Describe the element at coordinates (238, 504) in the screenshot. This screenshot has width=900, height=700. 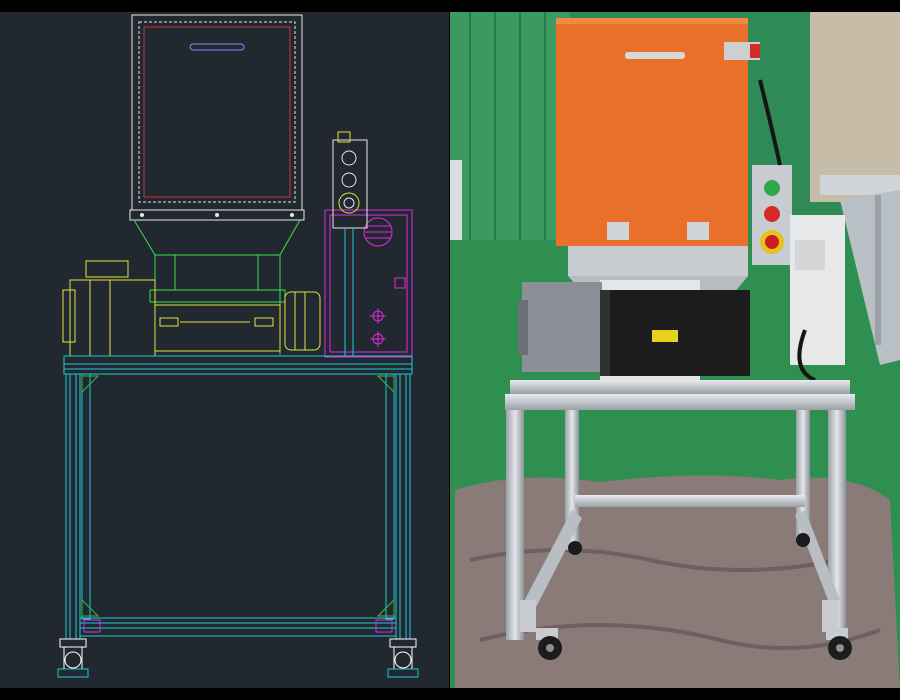
I see `cad-brackets` at that location.